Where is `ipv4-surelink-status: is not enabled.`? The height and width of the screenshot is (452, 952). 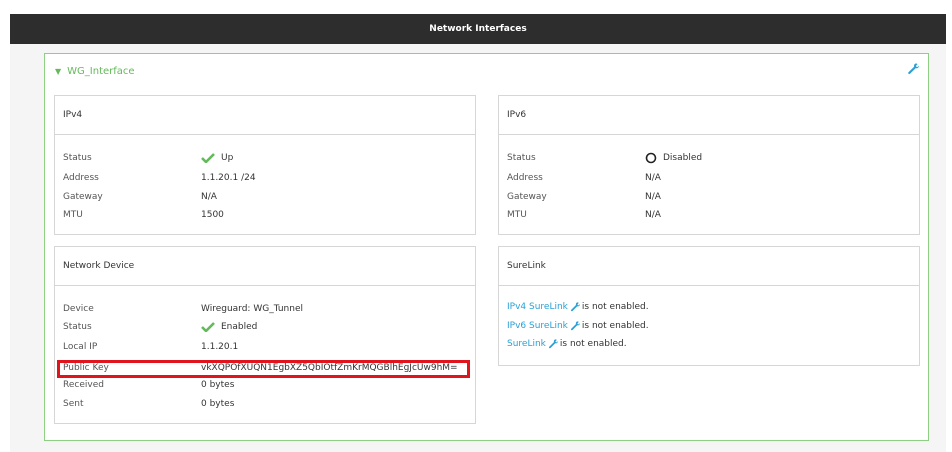
ipv4-surelink-status: is not enabled. is located at coordinates (615, 307).